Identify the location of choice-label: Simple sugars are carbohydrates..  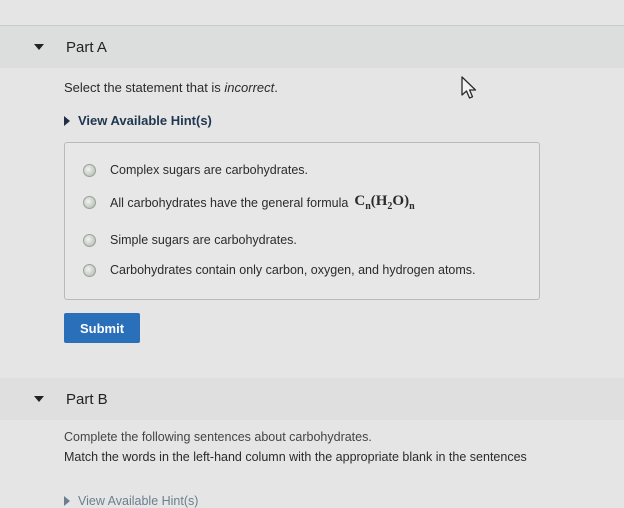
(203, 240).